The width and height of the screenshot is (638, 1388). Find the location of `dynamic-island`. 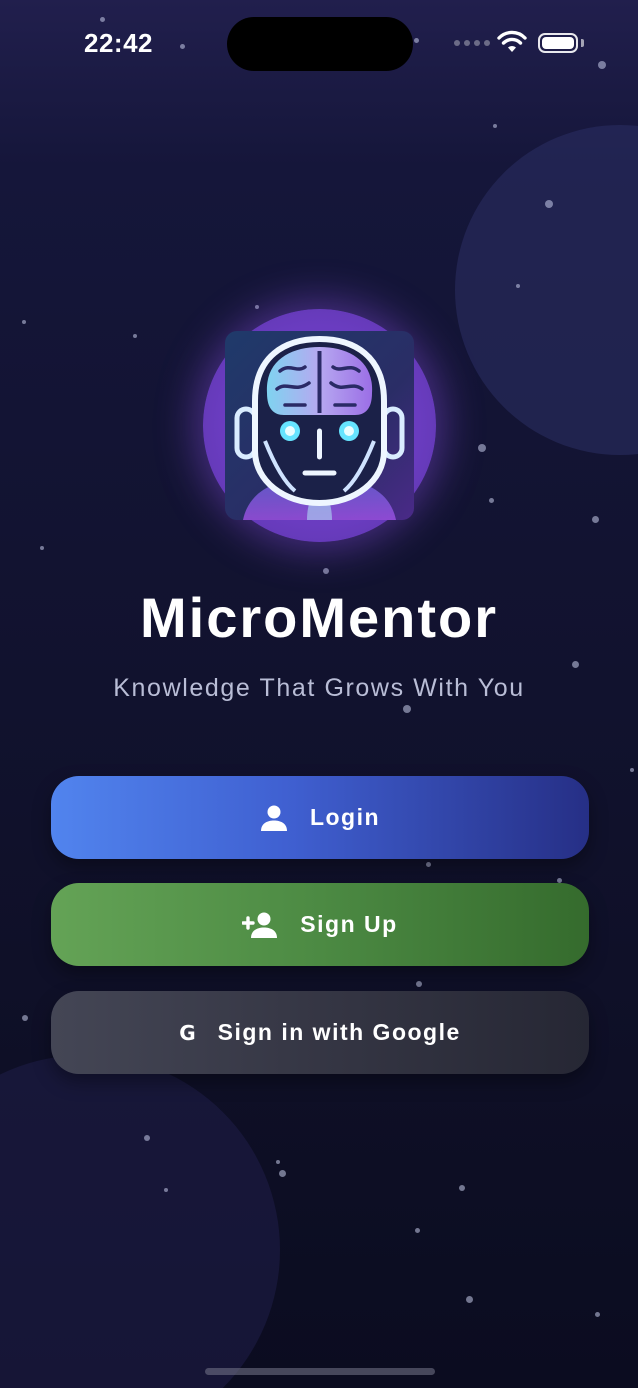

dynamic-island is located at coordinates (320, 44).